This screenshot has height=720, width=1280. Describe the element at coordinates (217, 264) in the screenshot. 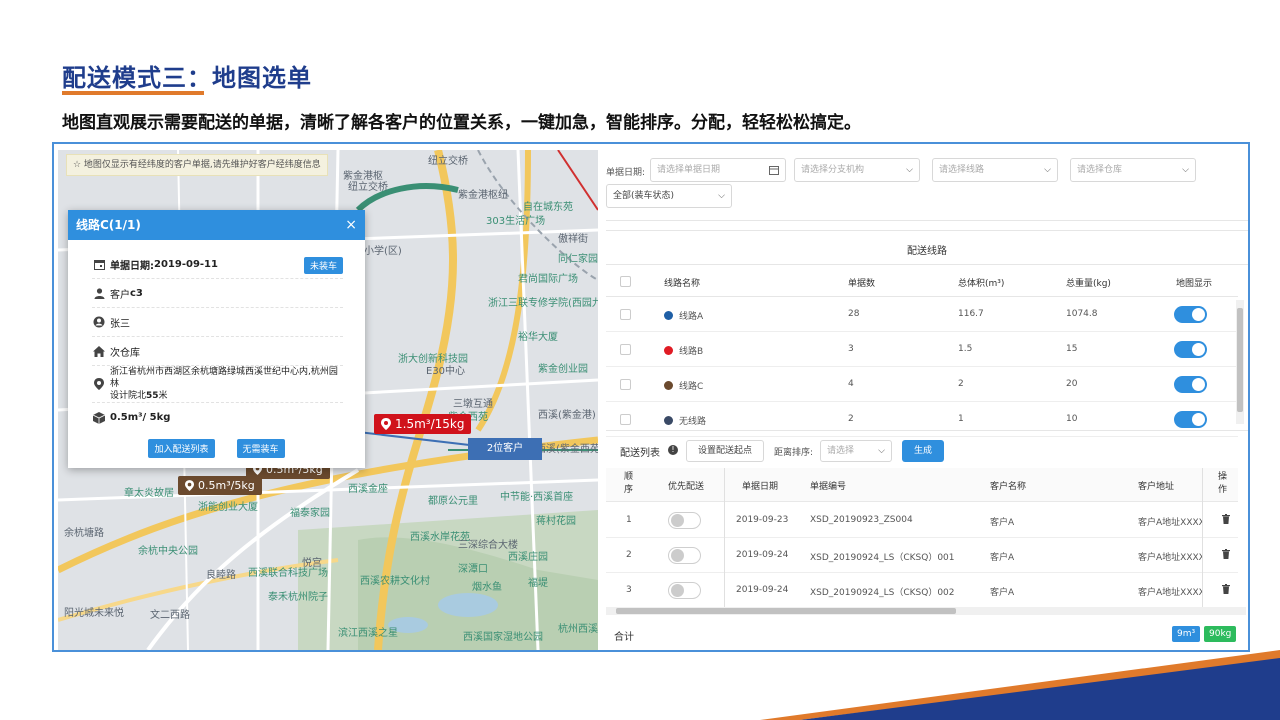

I see `popup-date-row: 单据日期: 2019-09-11 未装车` at that location.